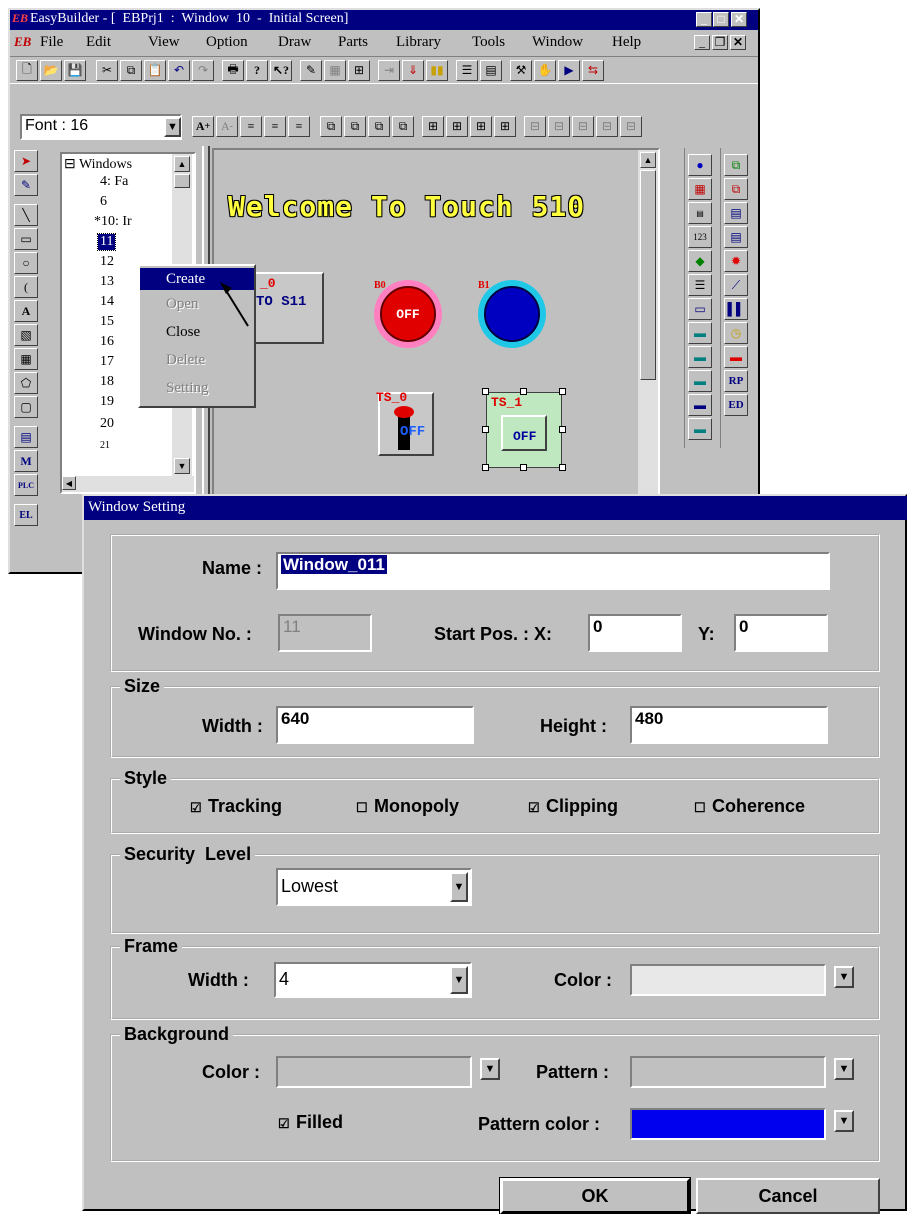 The image size is (907, 1214). What do you see at coordinates (107, 382) in the screenshot?
I see `tree-item: 18` at bounding box center [107, 382].